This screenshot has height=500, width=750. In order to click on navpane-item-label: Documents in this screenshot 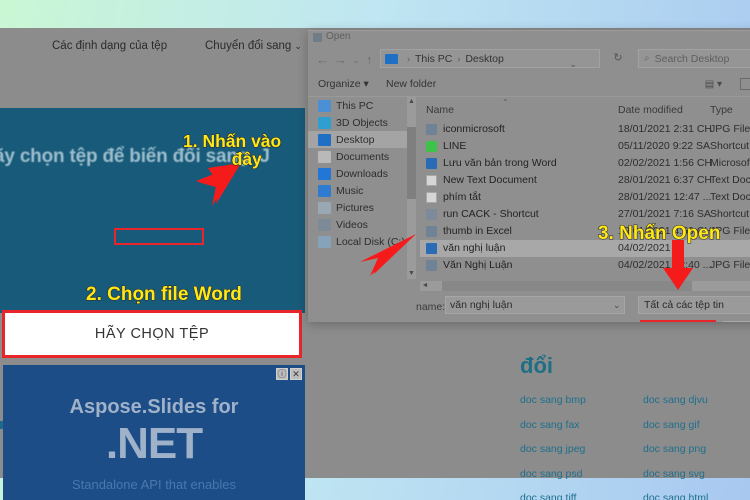, I will do `click(363, 156)`.